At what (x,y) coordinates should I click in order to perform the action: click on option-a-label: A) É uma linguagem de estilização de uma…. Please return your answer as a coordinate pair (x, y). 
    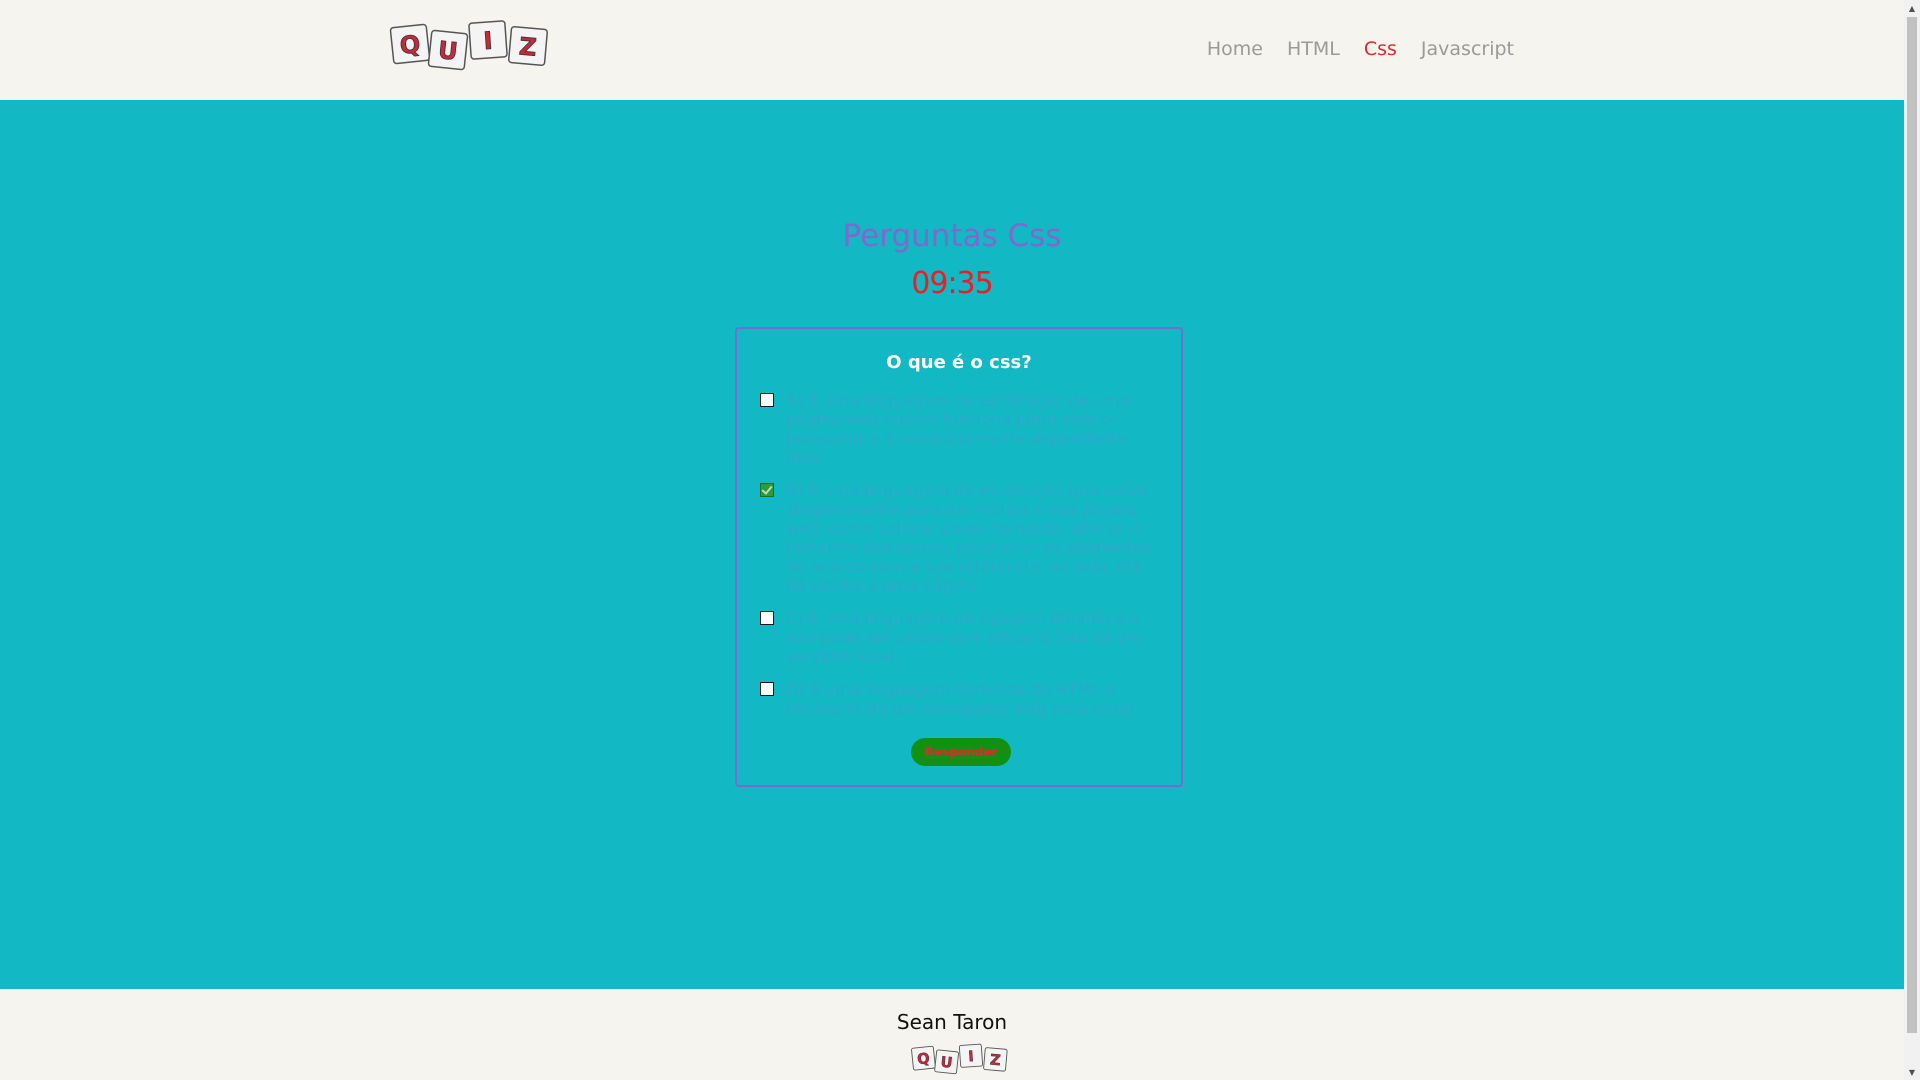
    Looking at the image, I should click on (958, 429).